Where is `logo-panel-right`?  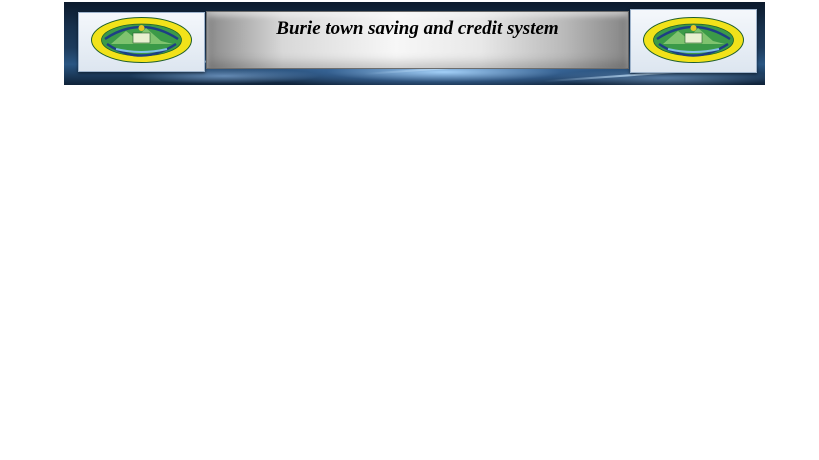
logo-panel-right is located at coordinates (693, 41).